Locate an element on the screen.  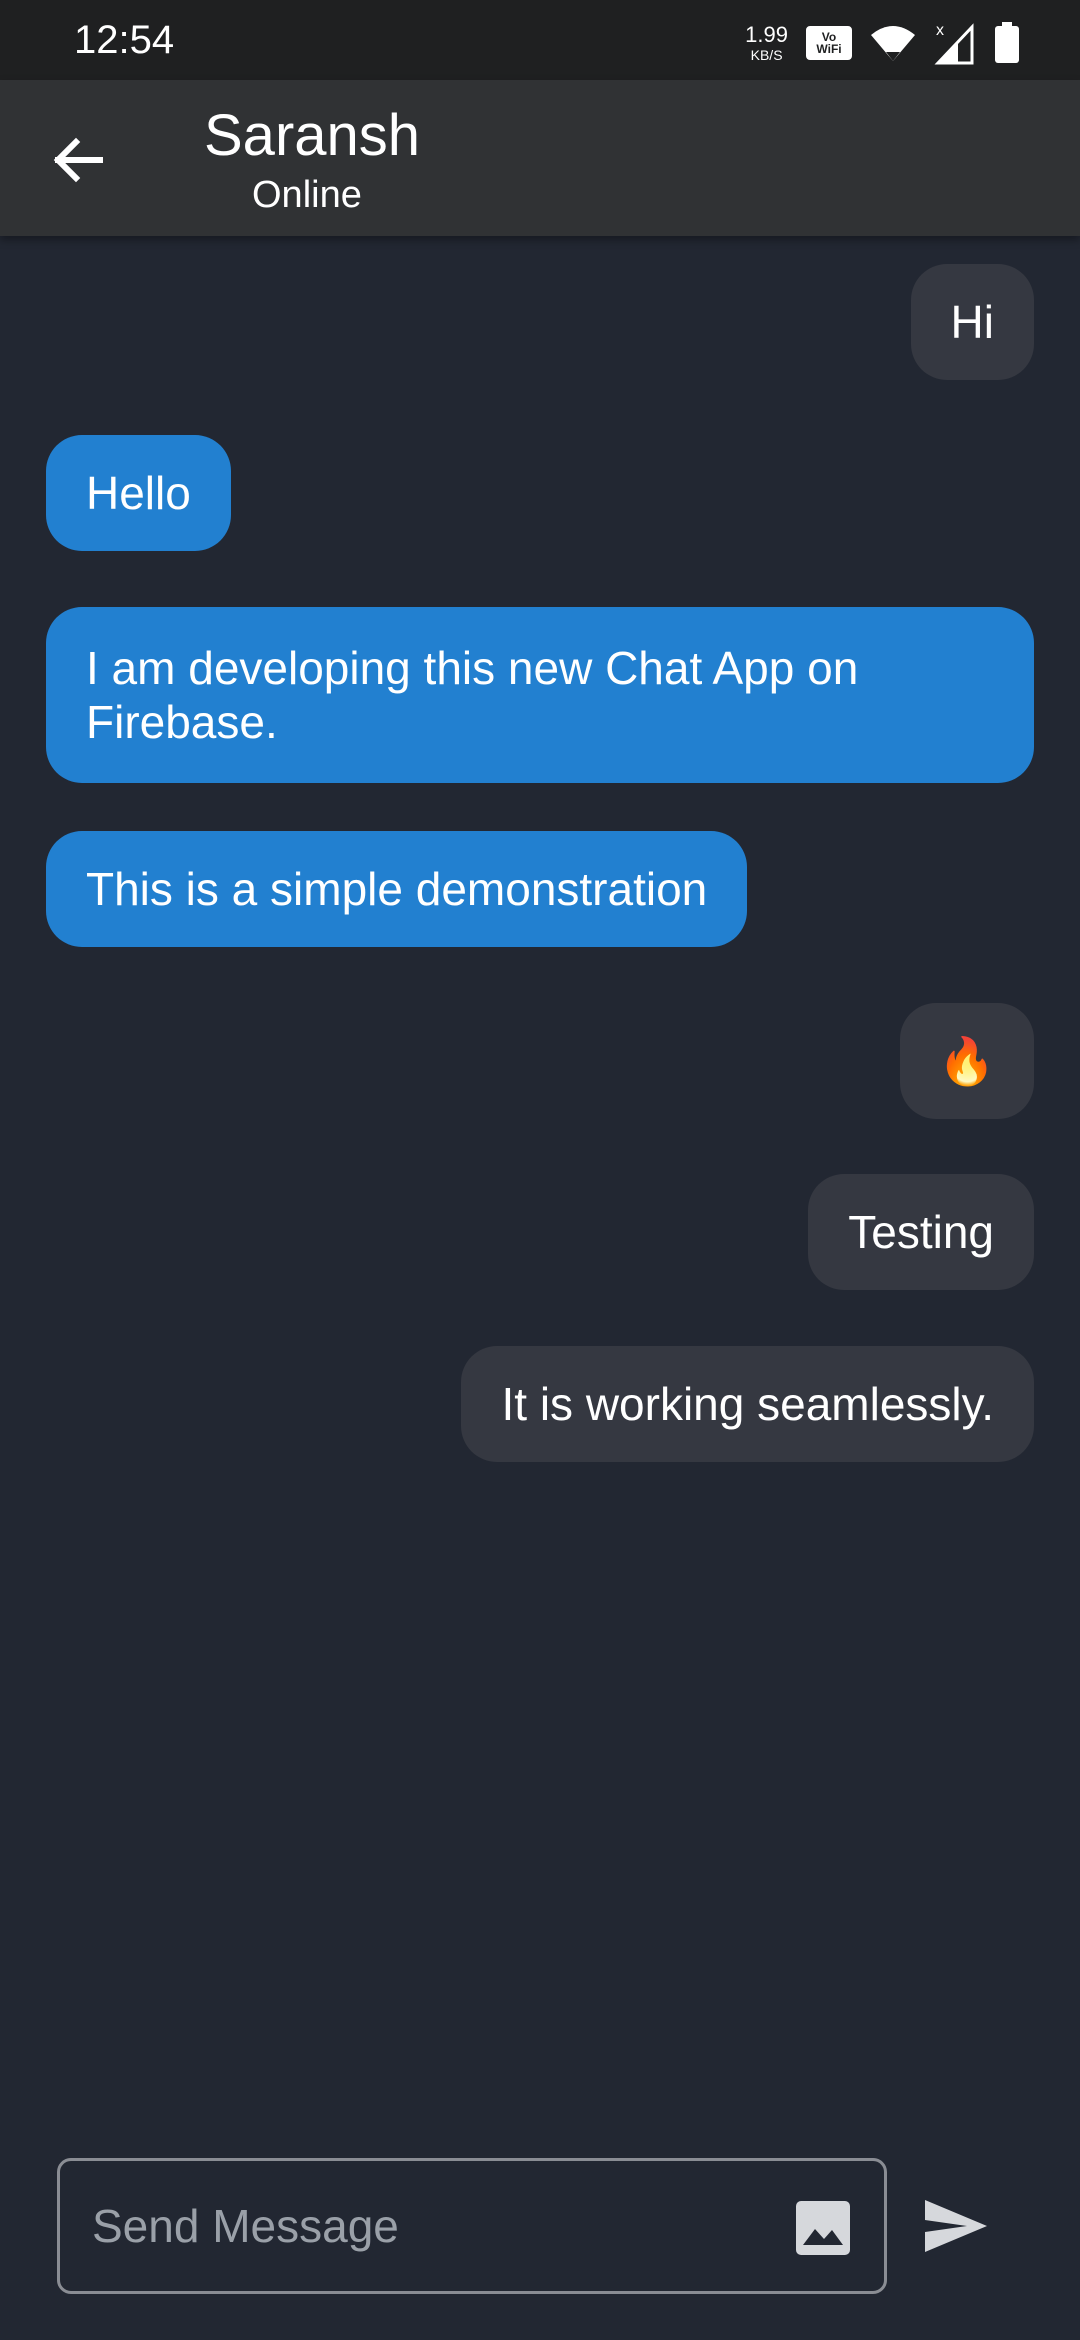
message-bubble: 🔥 is located at coordinates (967, 1061).